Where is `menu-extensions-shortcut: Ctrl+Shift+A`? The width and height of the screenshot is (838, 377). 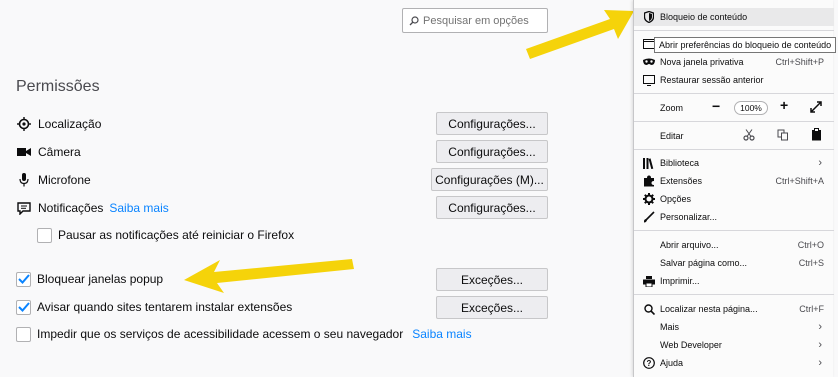 menu-extensions-shortcut: Ctrl+Shift+A is located at coordinates (799, 181).